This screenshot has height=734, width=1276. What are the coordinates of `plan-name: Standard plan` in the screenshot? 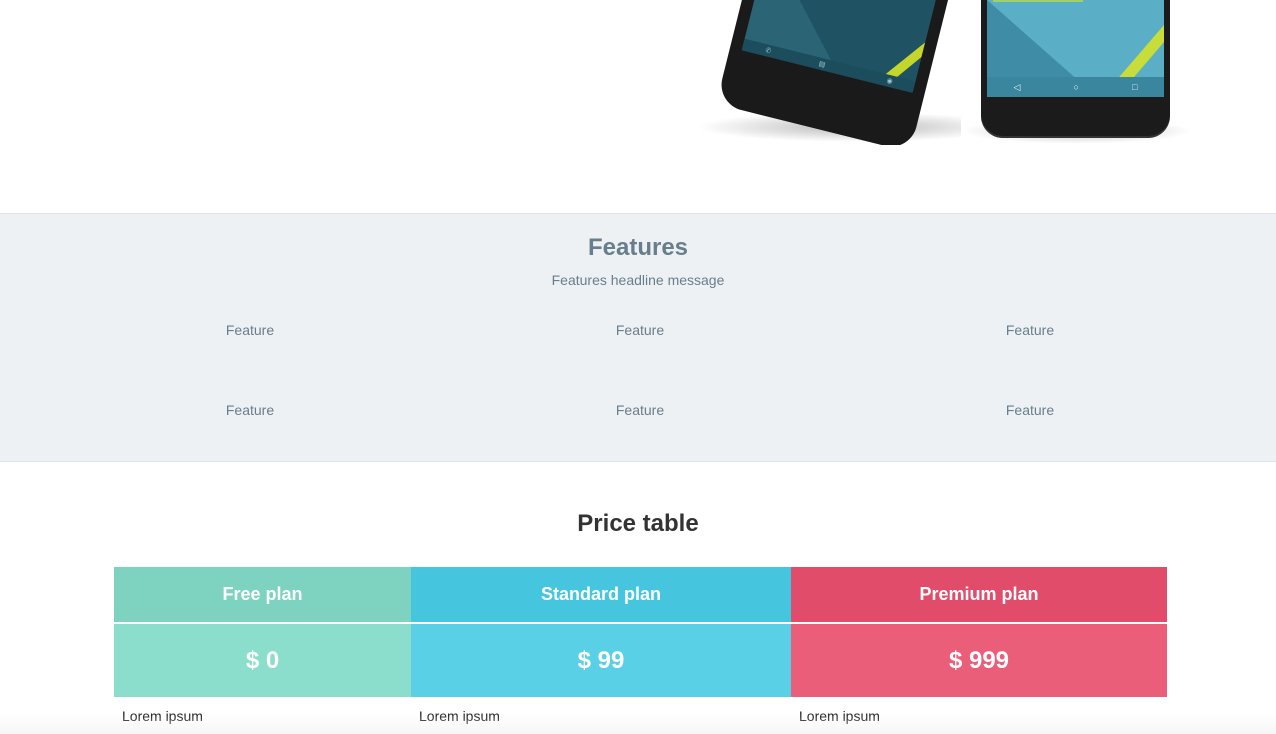 It's located at (601, 594).